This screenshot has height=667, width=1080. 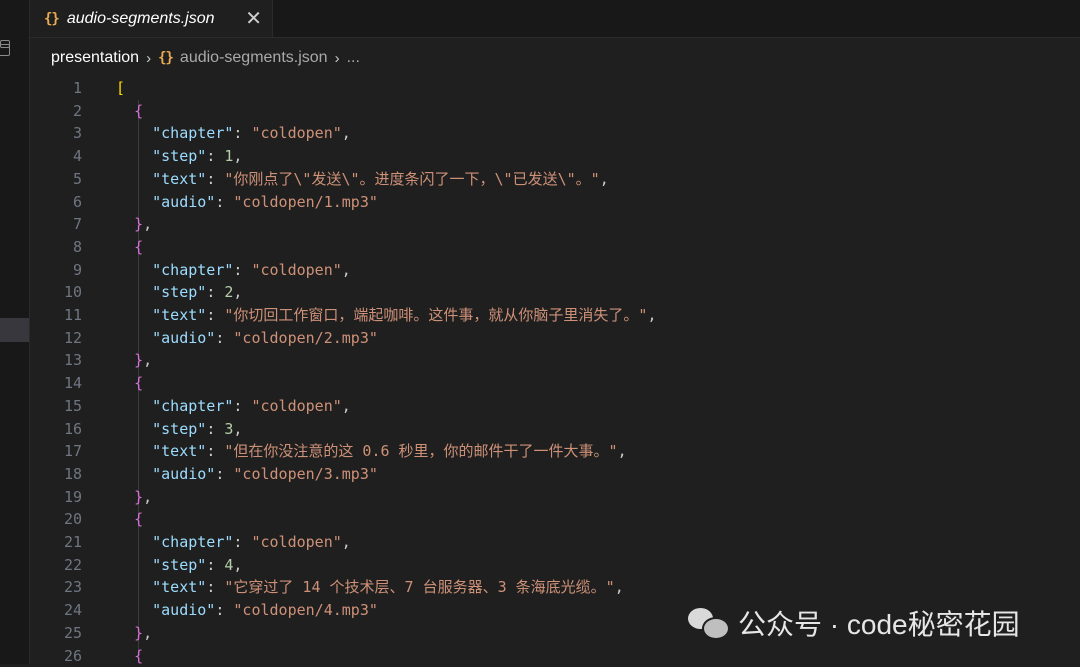 I want to click on code-line: 6 "audio": "coldopen/1.mp3", so click(x=555, y=202).